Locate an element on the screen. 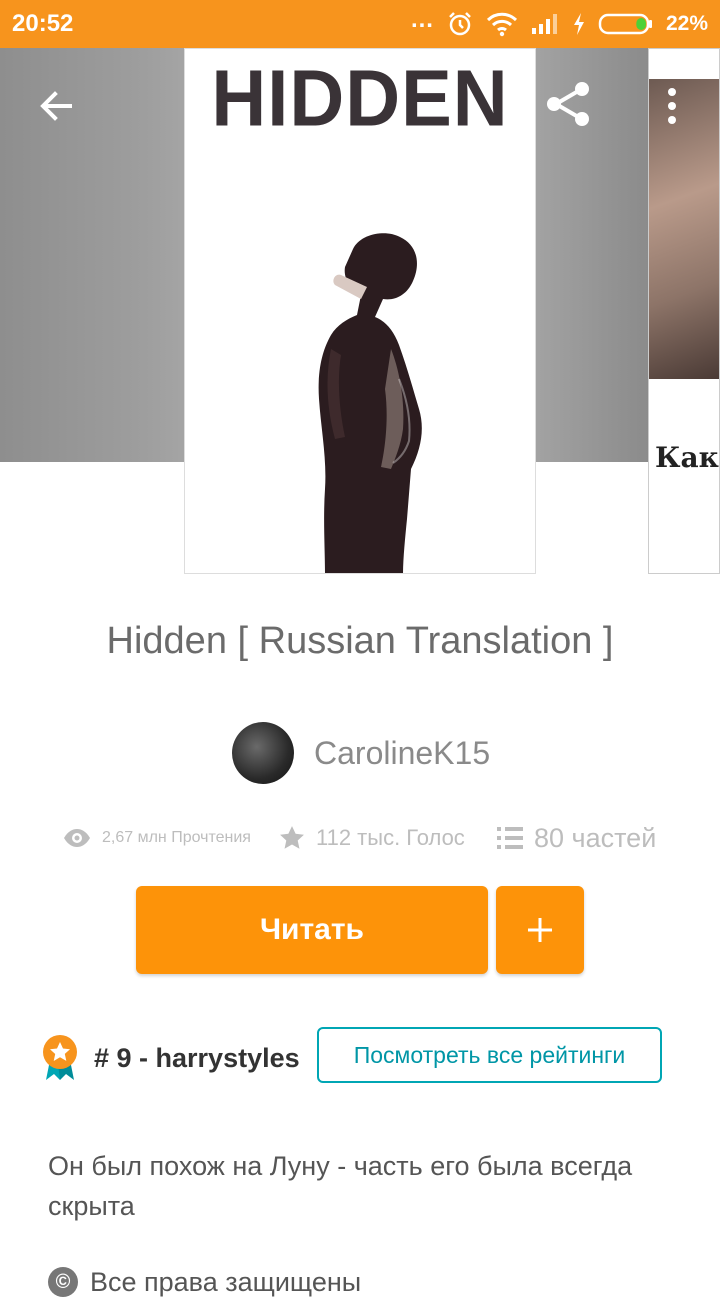 The height and width of the screenshot is (1302, 720). battery-percent: 22% is located at coordinates (686, 23).